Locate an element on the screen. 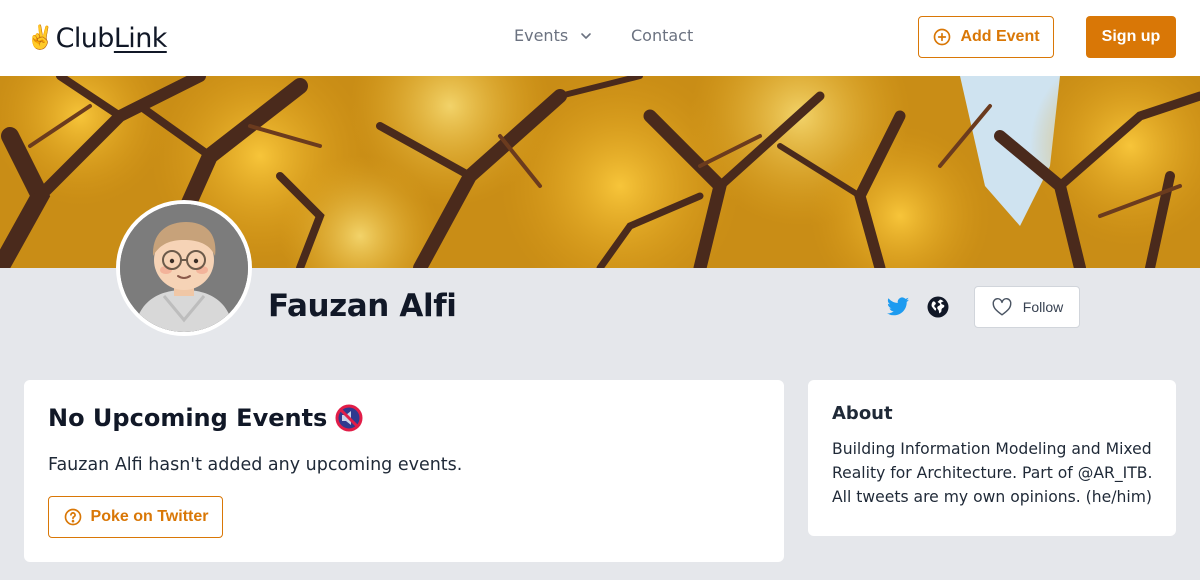  victory-hand-emoji: ✌️ is located at coordinates (40, 37).